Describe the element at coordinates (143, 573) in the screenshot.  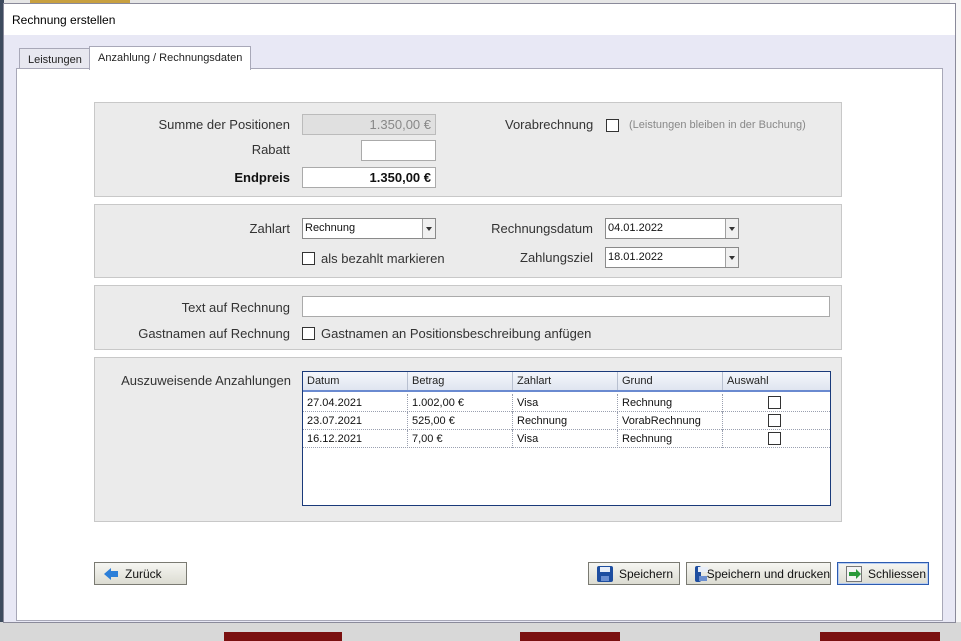
I see `back-button-label: Zurück` at that location.